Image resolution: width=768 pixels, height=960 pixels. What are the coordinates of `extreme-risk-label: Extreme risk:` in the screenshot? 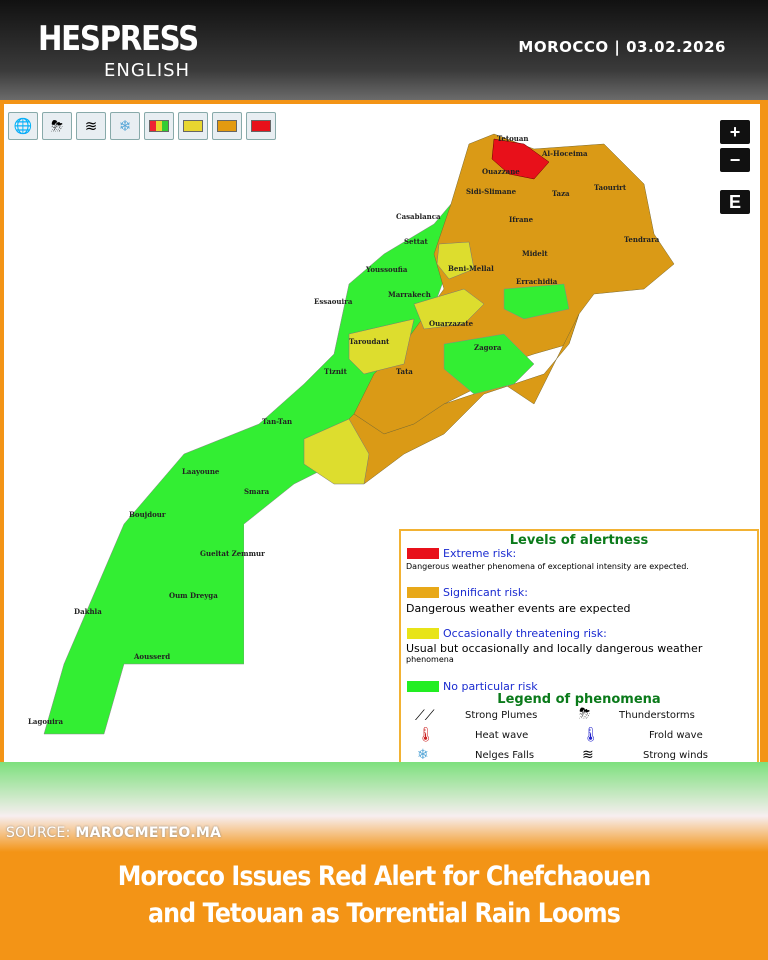 It's located at (480, 553).